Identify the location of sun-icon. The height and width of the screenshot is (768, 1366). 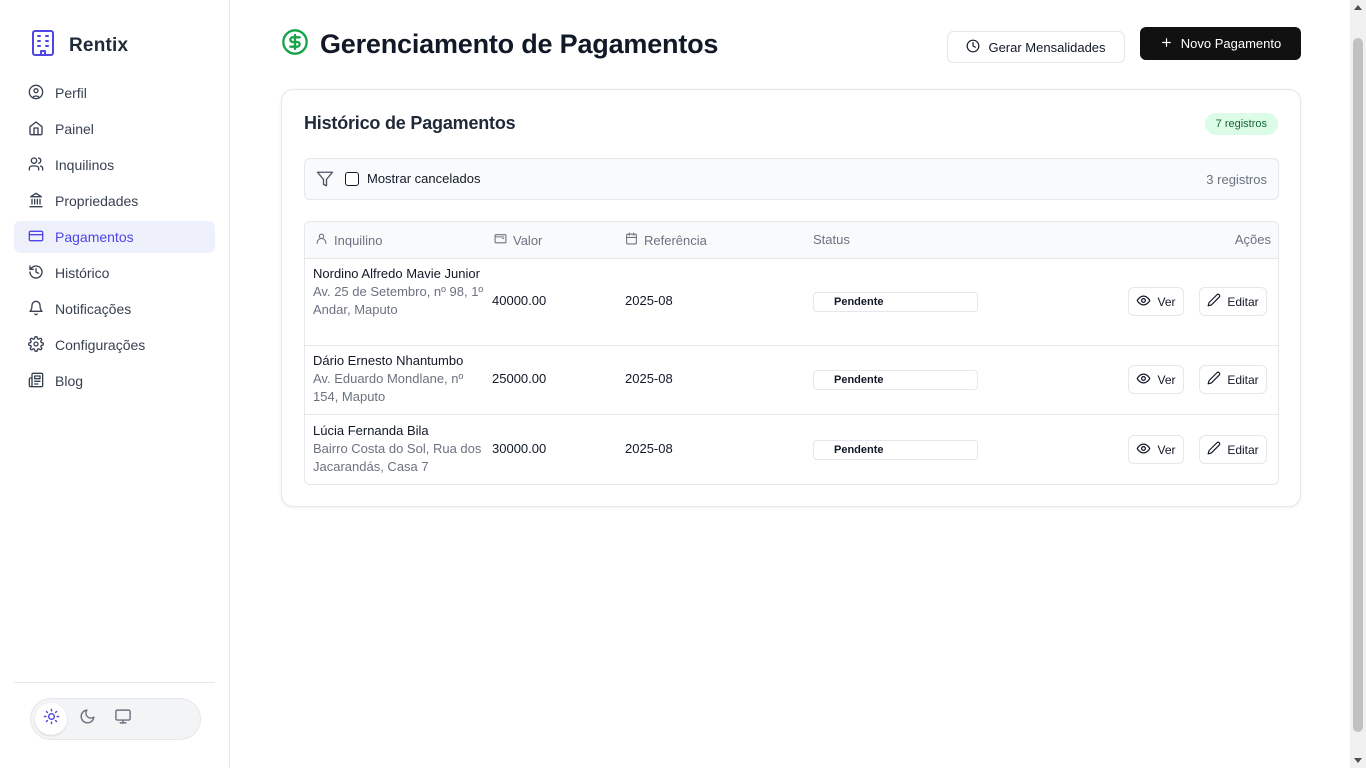
(51, 719).